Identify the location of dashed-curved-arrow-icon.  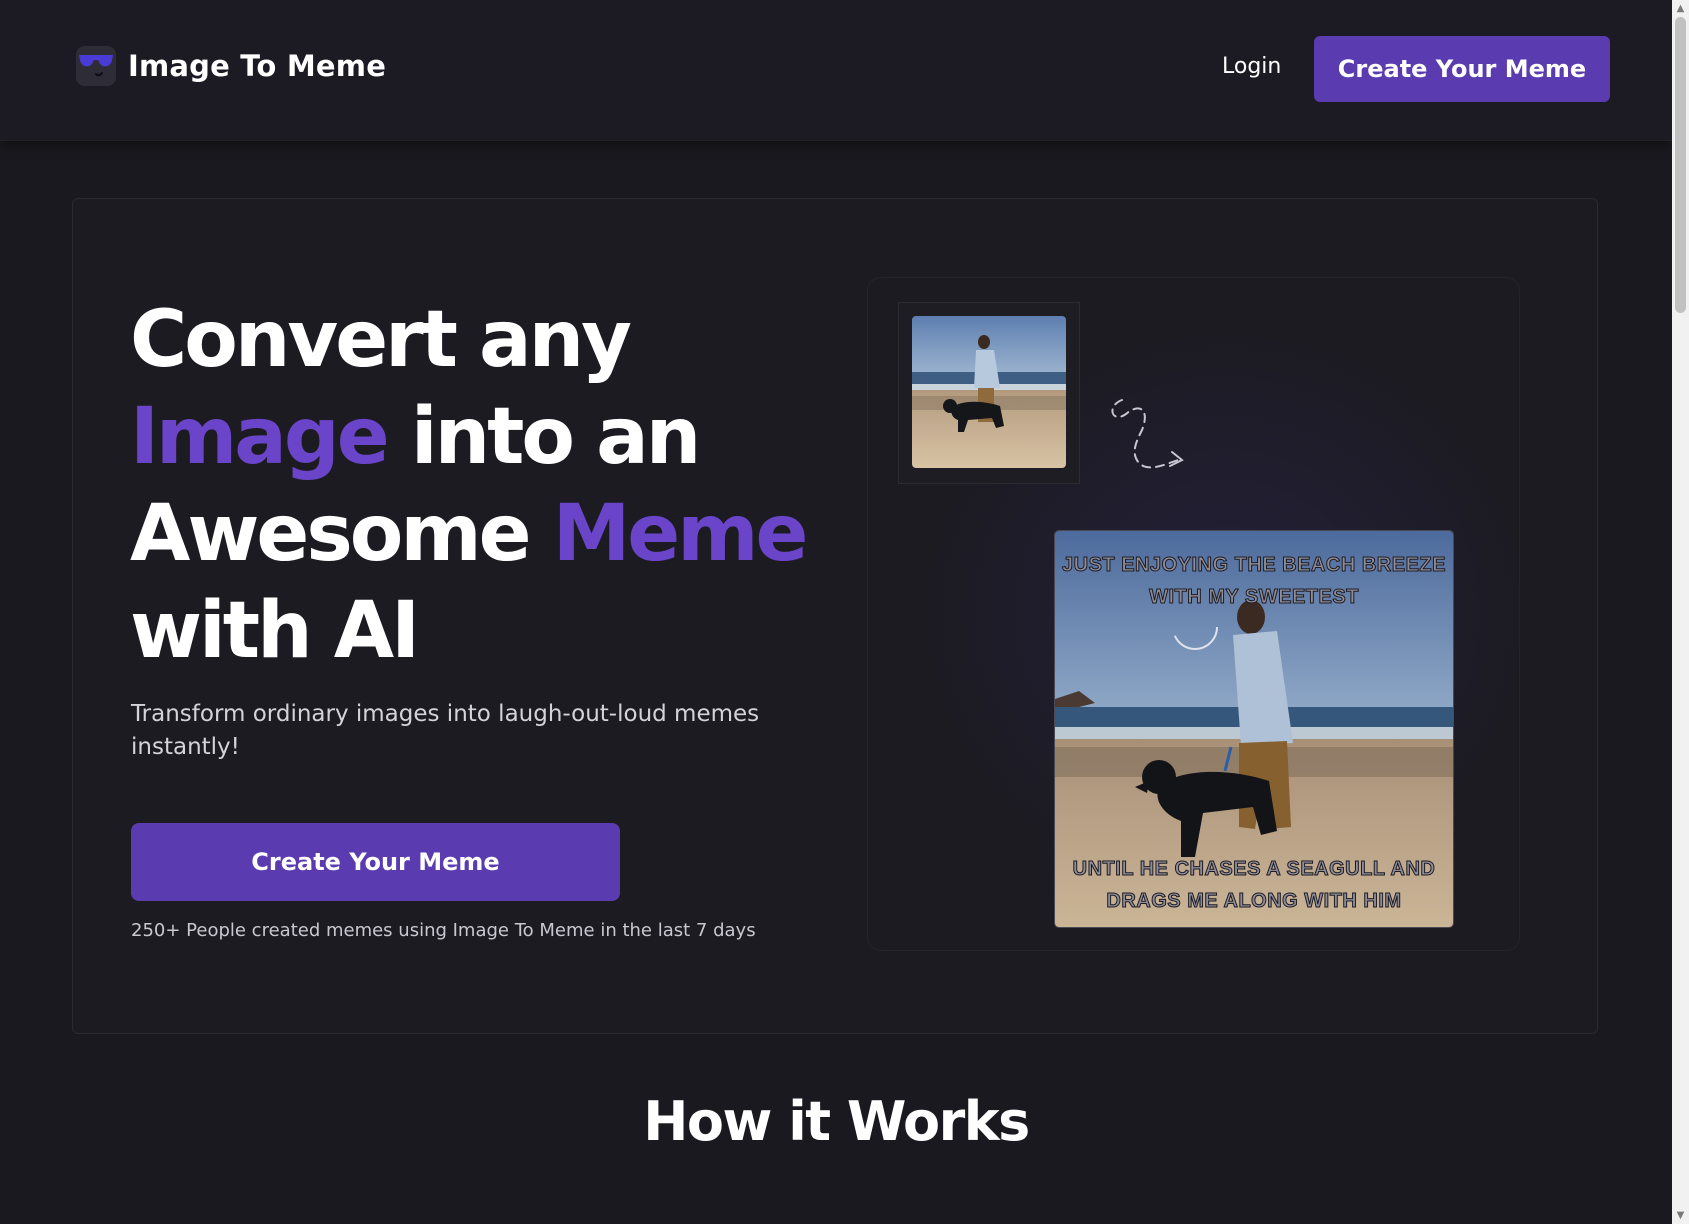
(1147, 434).